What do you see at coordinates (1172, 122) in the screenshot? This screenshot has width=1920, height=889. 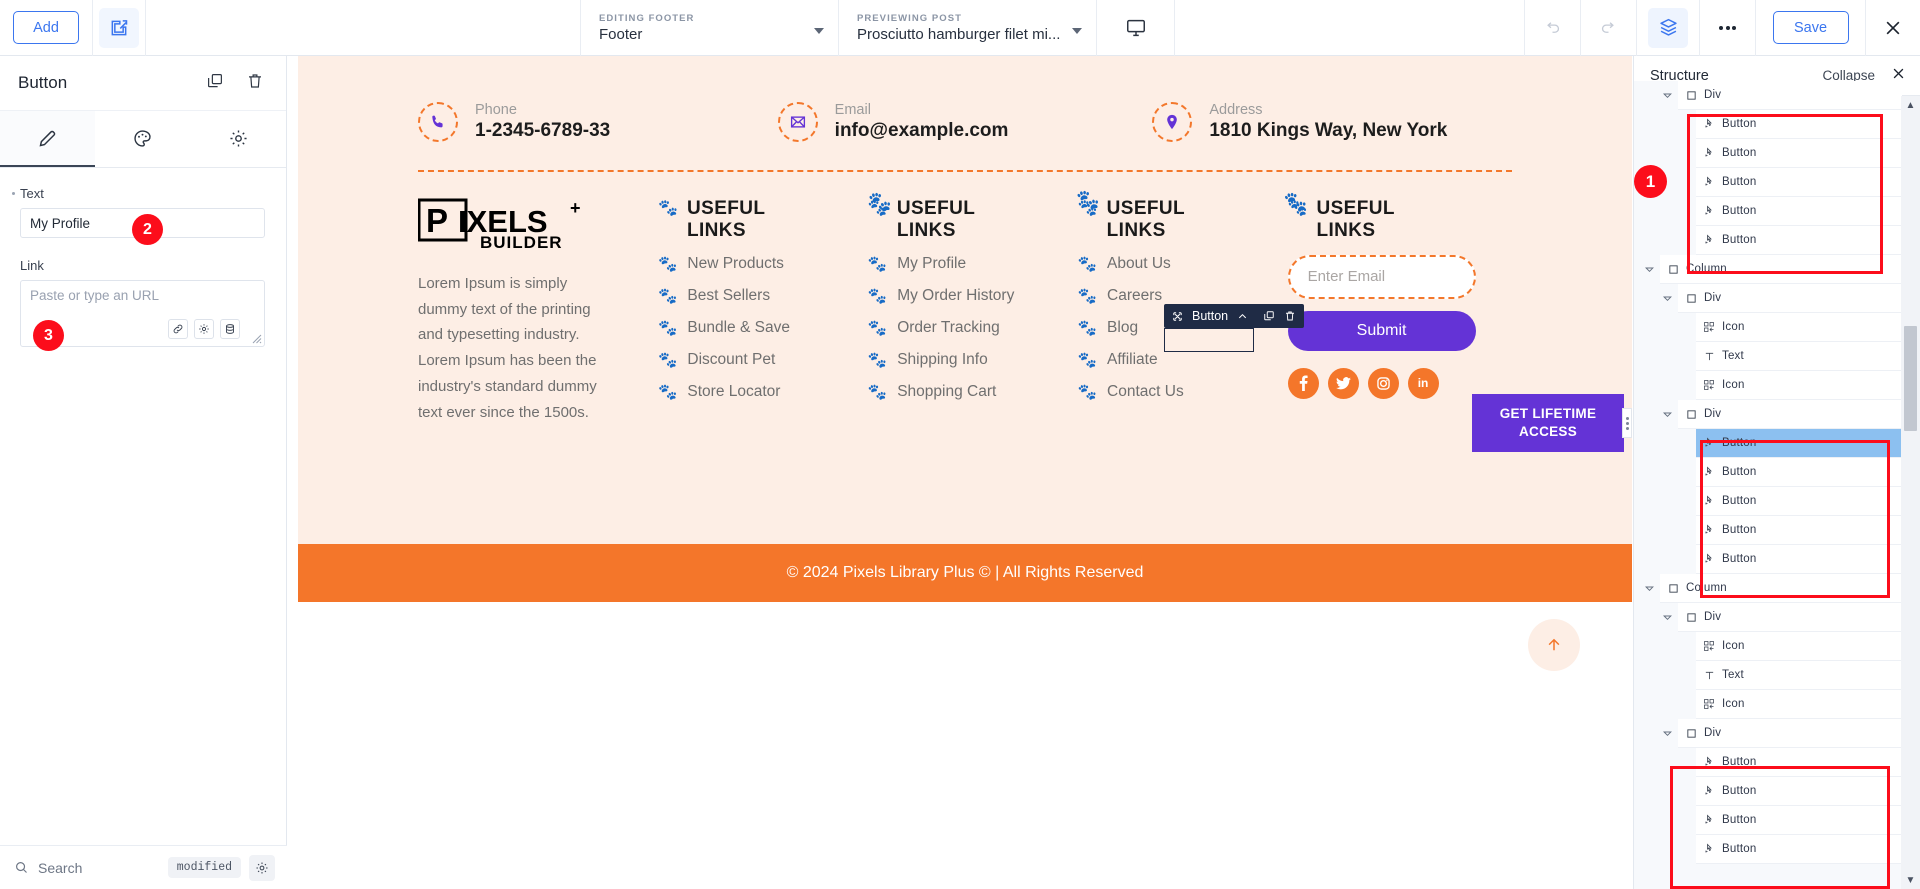 I see `map-pin-icon` at bounding box center [1172, 122].